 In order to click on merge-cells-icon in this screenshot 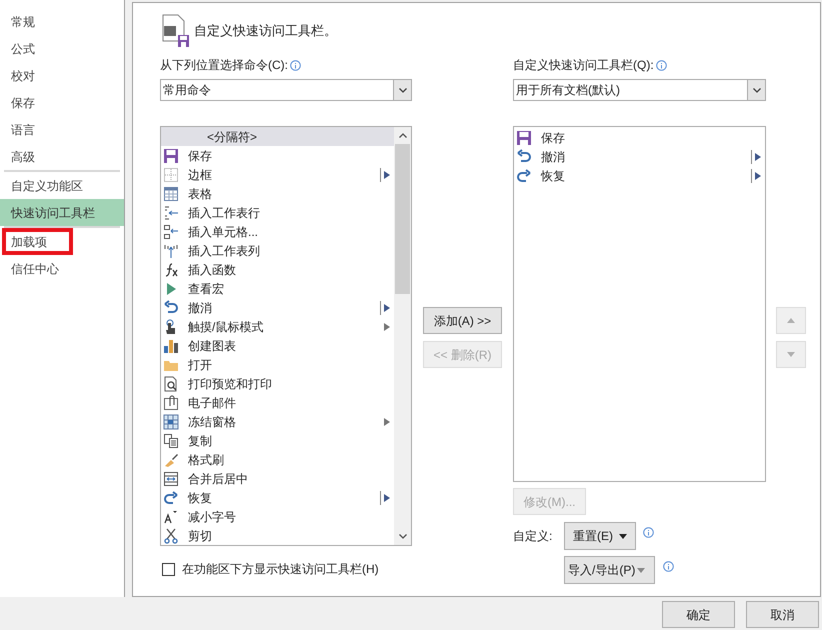, I will do `click(171, 478)`.